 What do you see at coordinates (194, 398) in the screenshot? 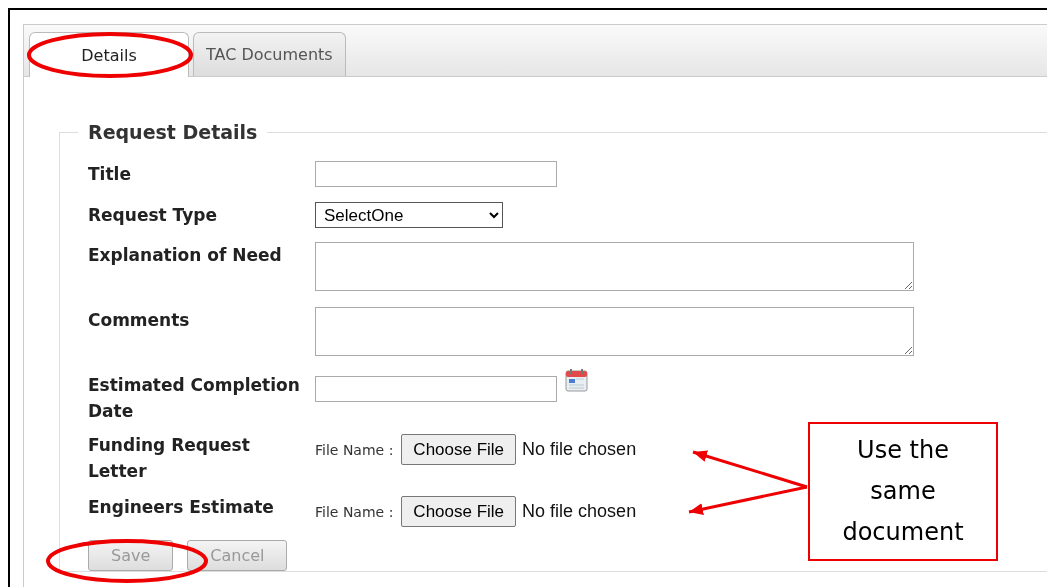
I see `field-label: Estimated Completion Date` at bounding box center [194, 398].